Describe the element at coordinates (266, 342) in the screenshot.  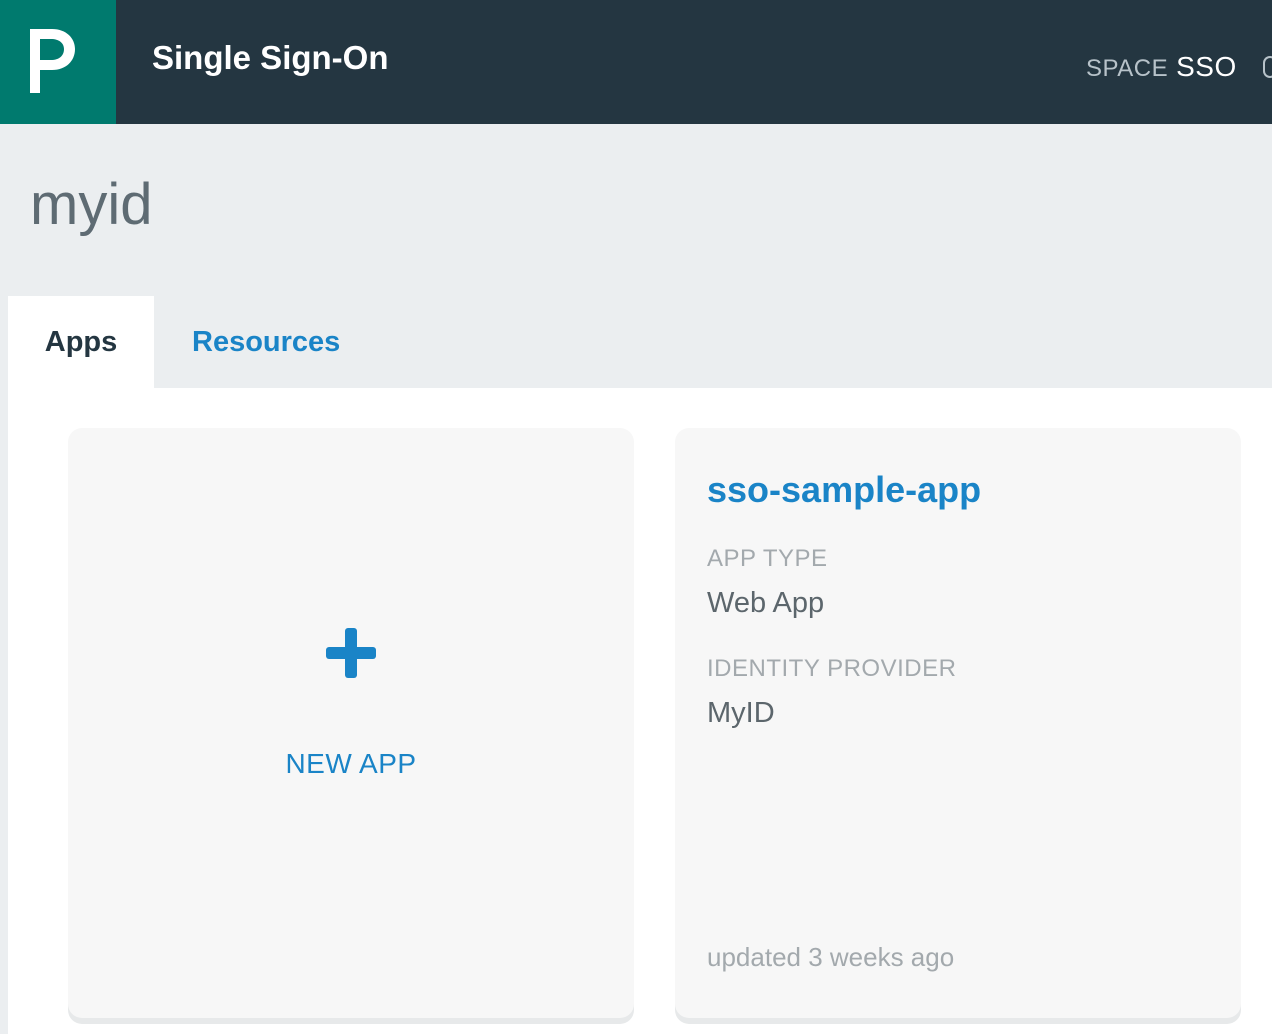
I see `tab-resources: Resources` at that location.